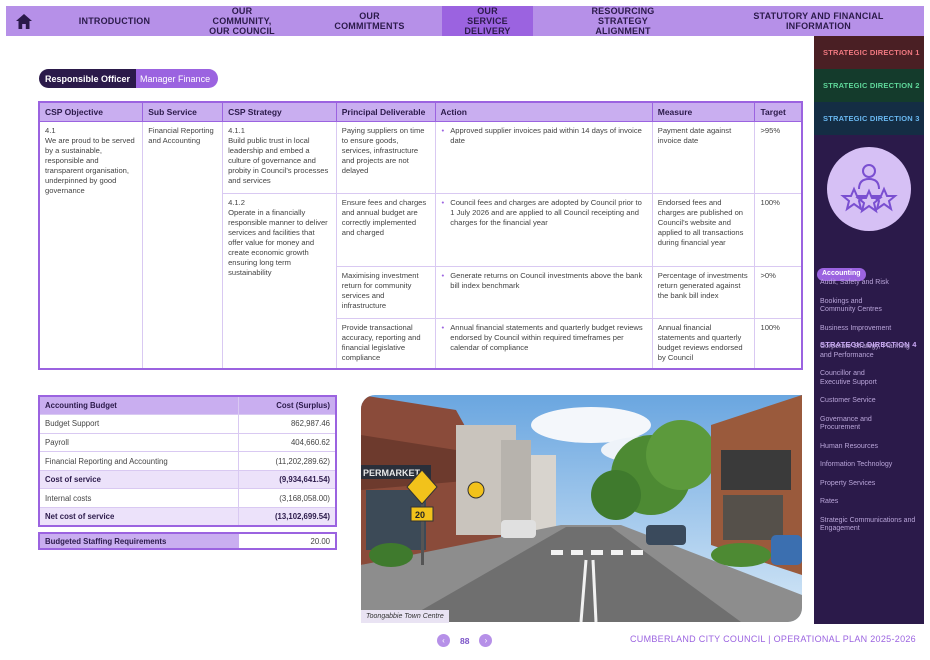  I want to click on sub-service-cell: Financial Reporting and Accounting, so click(183, 245).